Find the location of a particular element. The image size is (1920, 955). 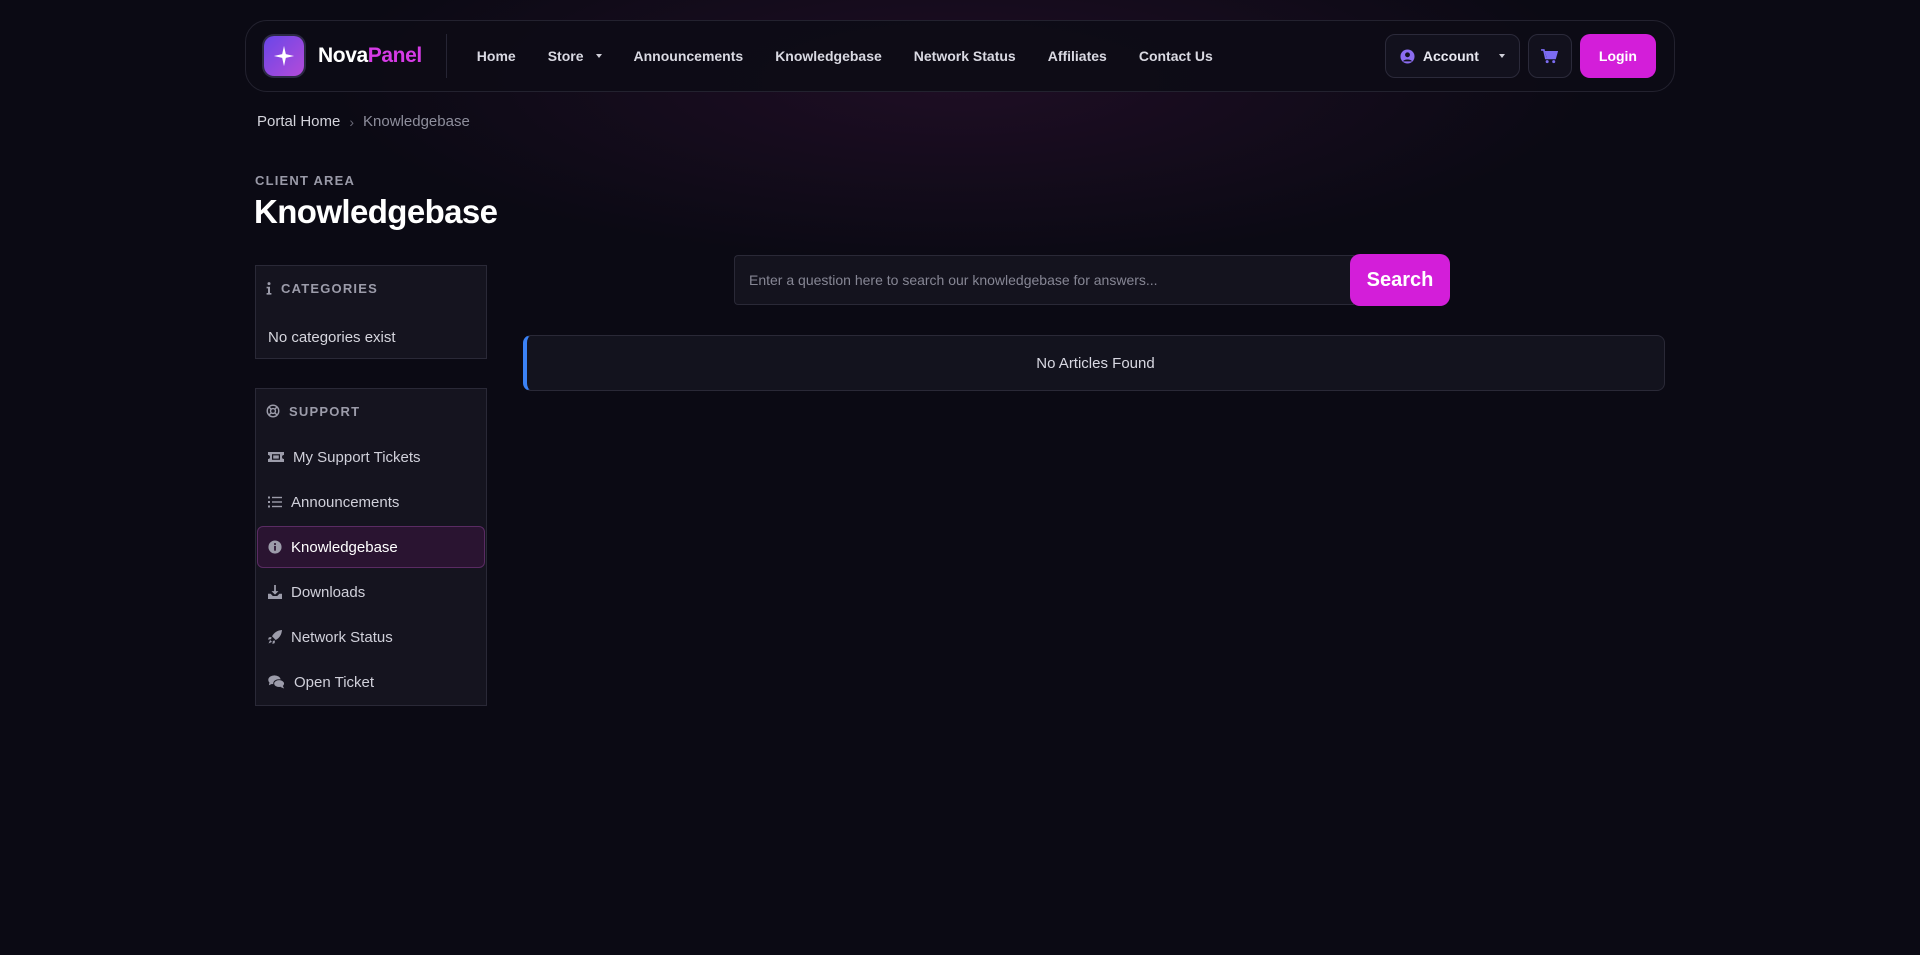

categories-panel: CATEGORIES No categories exist is located at coordinates (371, 312).